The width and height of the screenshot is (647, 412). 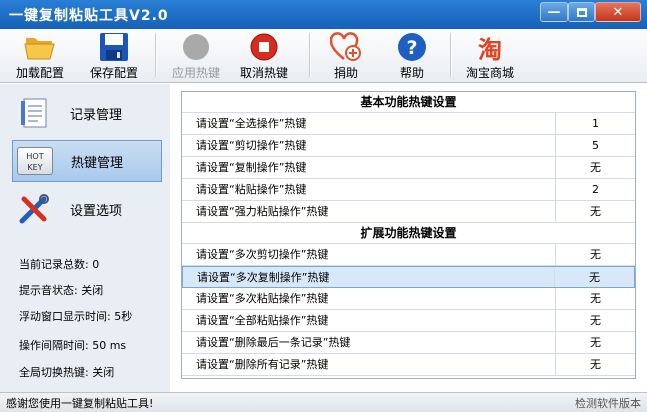 What do you see at coordinates (323, 14) in the screenshot?
I see `title-bar: 一键复制粘贴工具V2.0 — ✕` at bounding box center [323, 14].